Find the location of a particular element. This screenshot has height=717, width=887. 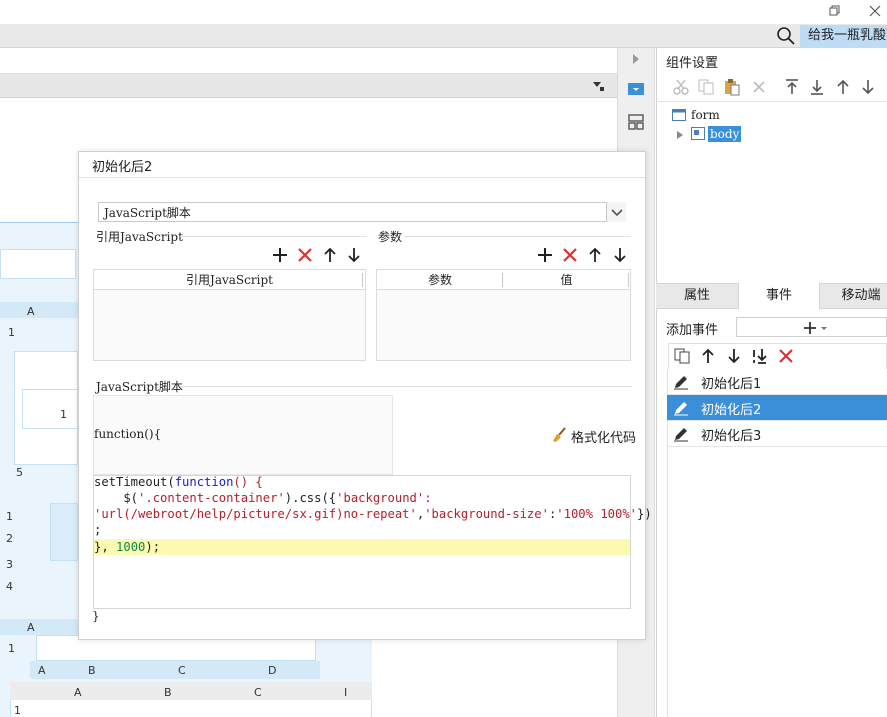

event-move-down-icon is located at coordinates (734, 356).